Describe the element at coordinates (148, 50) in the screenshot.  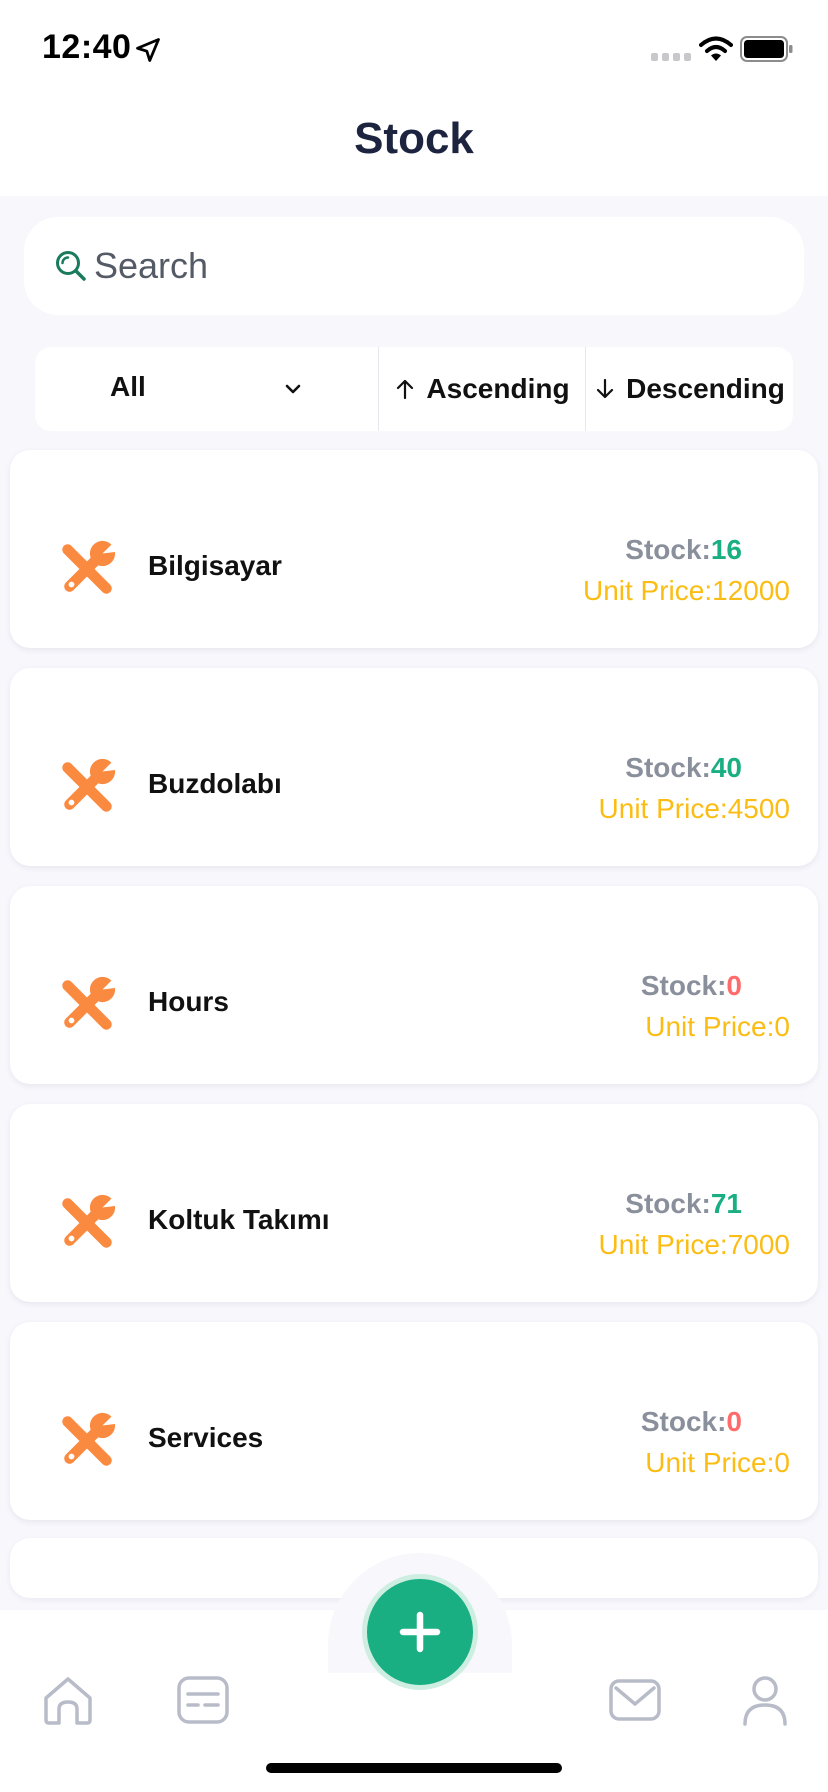
I see `location-arrow-icon` at that location.